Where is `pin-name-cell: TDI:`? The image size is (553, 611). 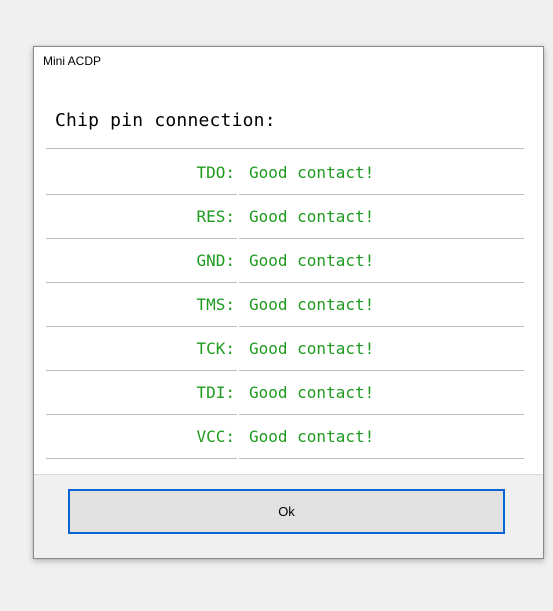 pin-name-cell: TDI: is located at coordinates (141, 393).